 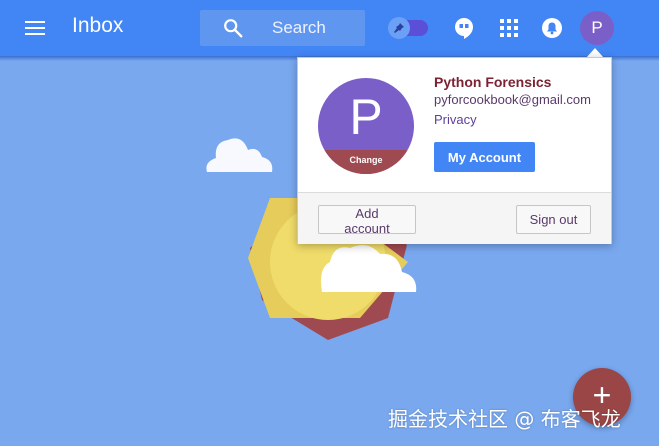 What do you see at coordinates (239, 155) in the screenshot?
I see `cloud-small` at bounding box center [239, 155].